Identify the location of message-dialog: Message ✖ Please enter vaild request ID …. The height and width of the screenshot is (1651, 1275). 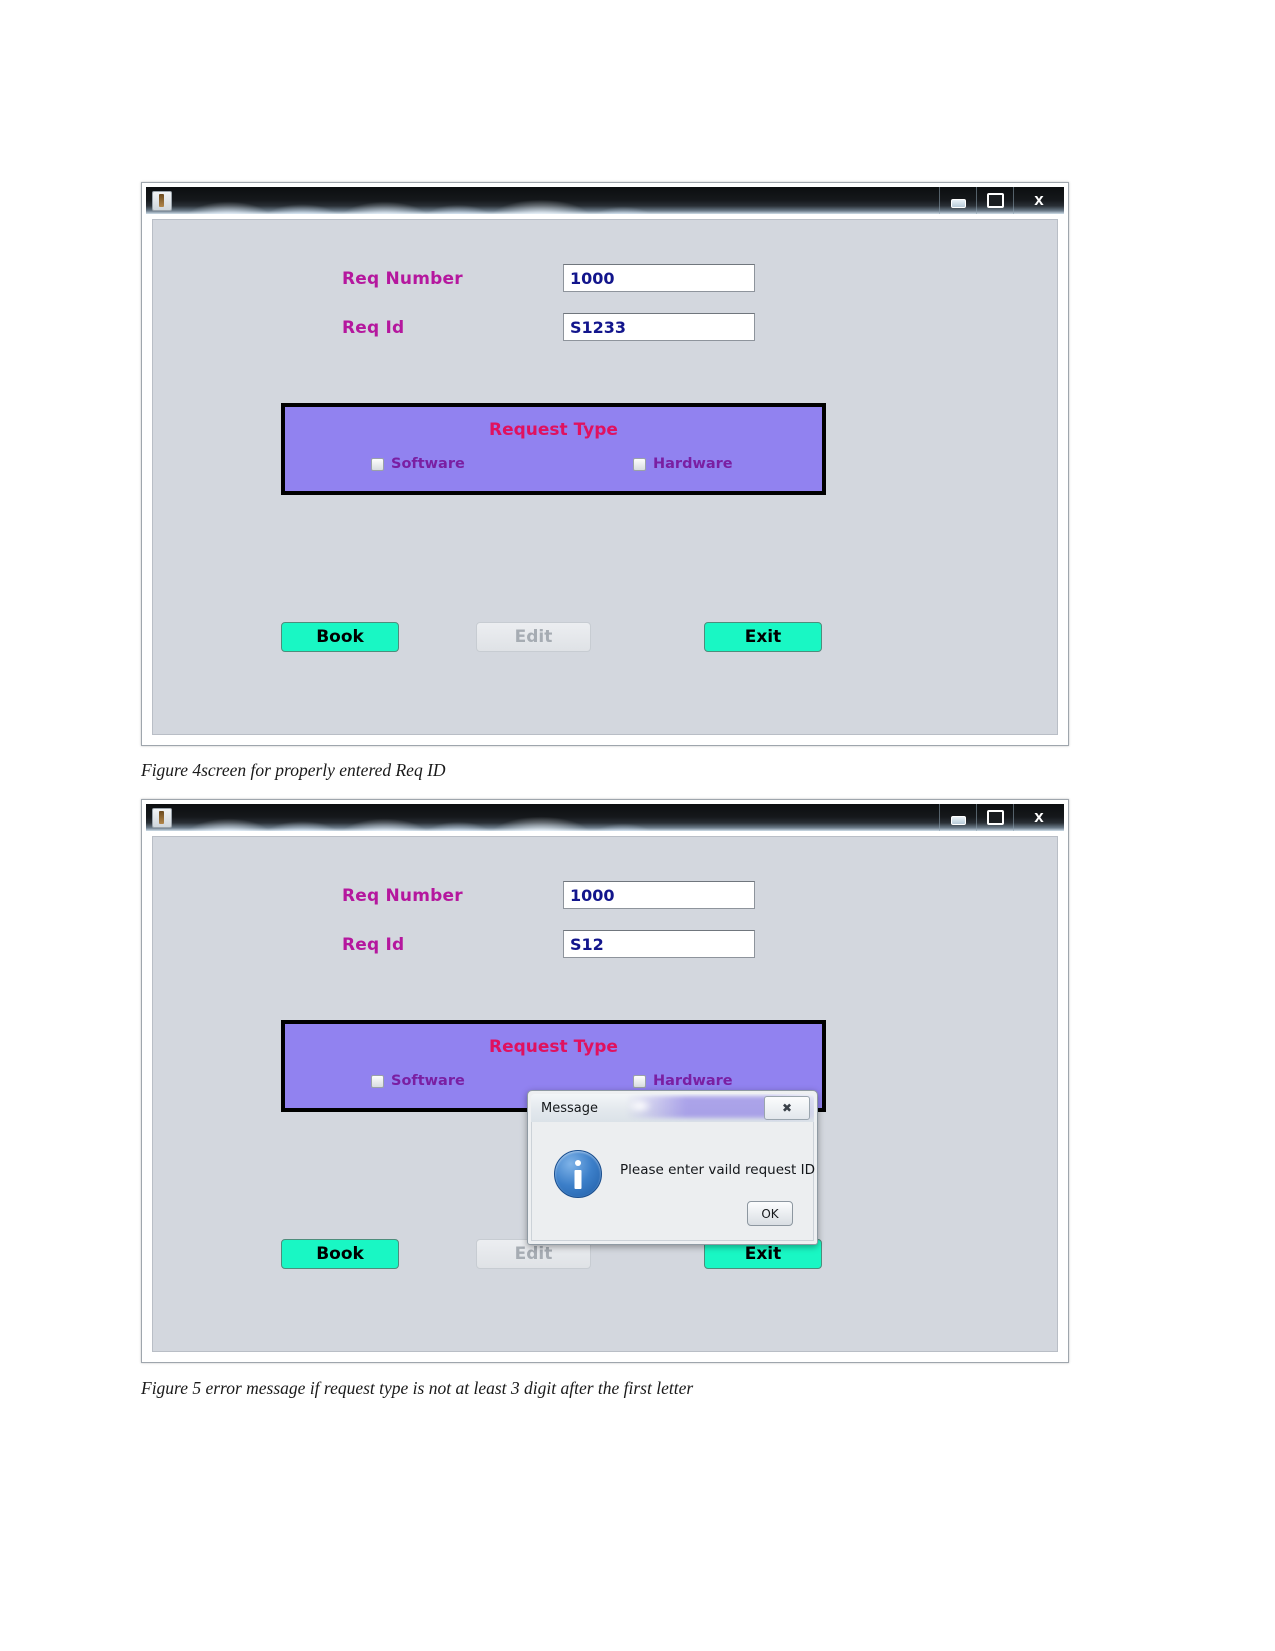
(672, 1167).